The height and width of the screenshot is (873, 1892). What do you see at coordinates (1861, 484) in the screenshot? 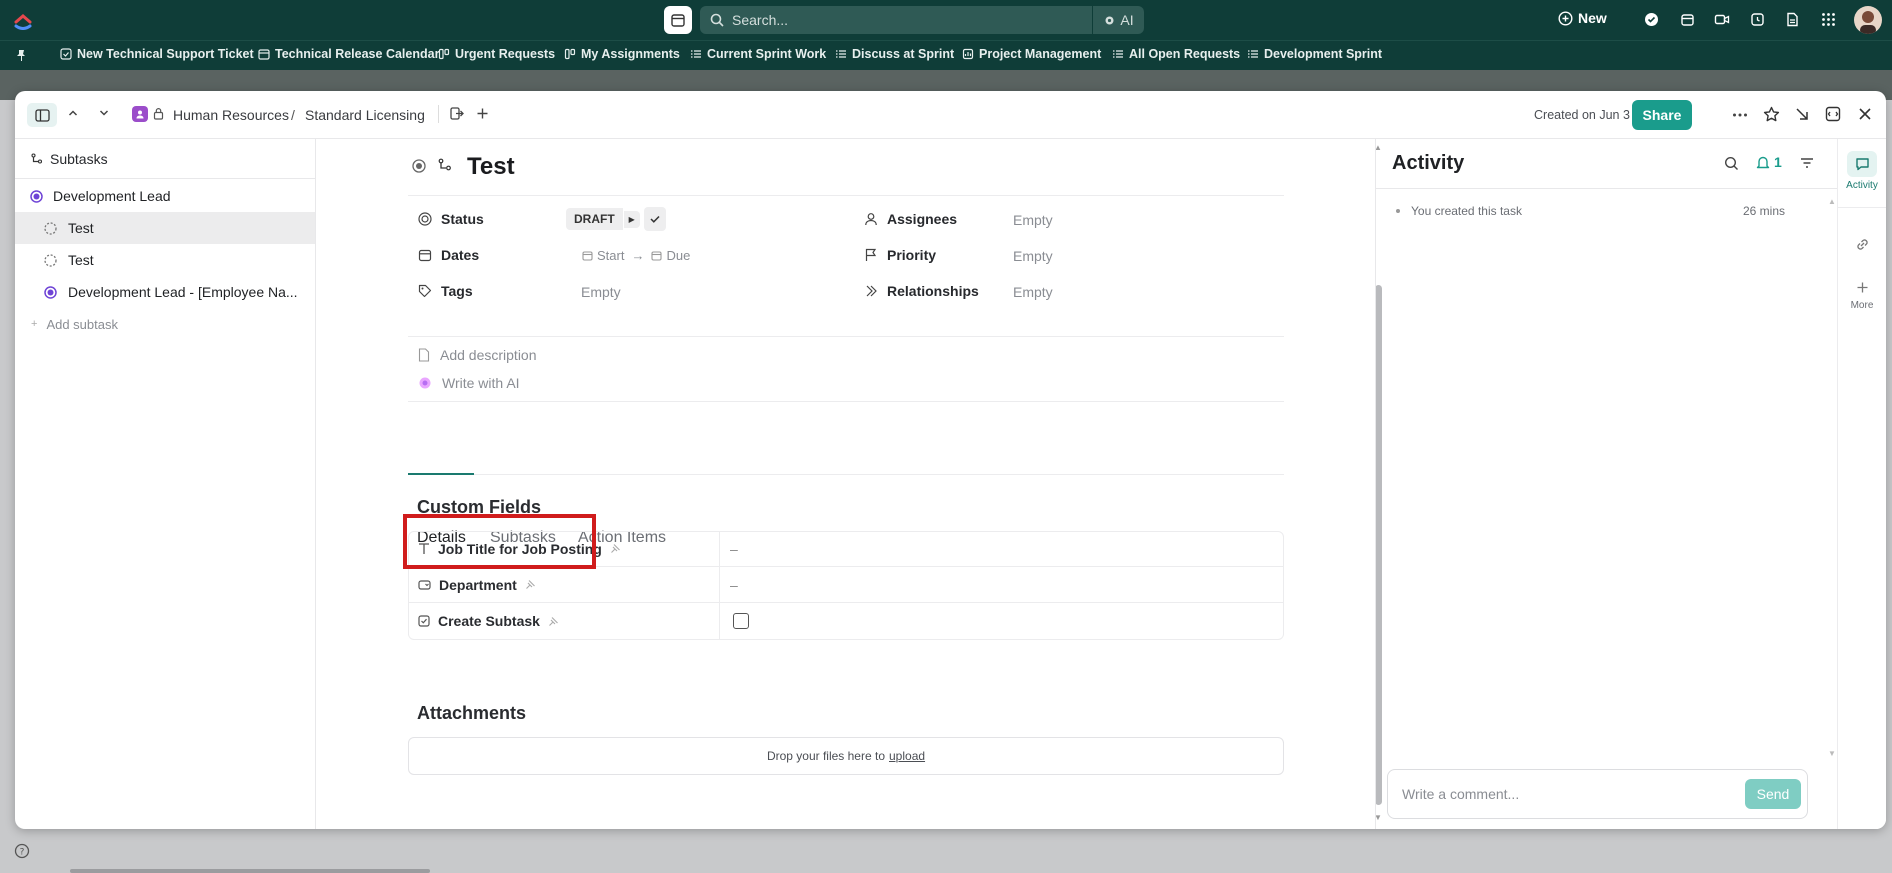
I see `right-rail: Activity More` at bounding box center [1861, 484].